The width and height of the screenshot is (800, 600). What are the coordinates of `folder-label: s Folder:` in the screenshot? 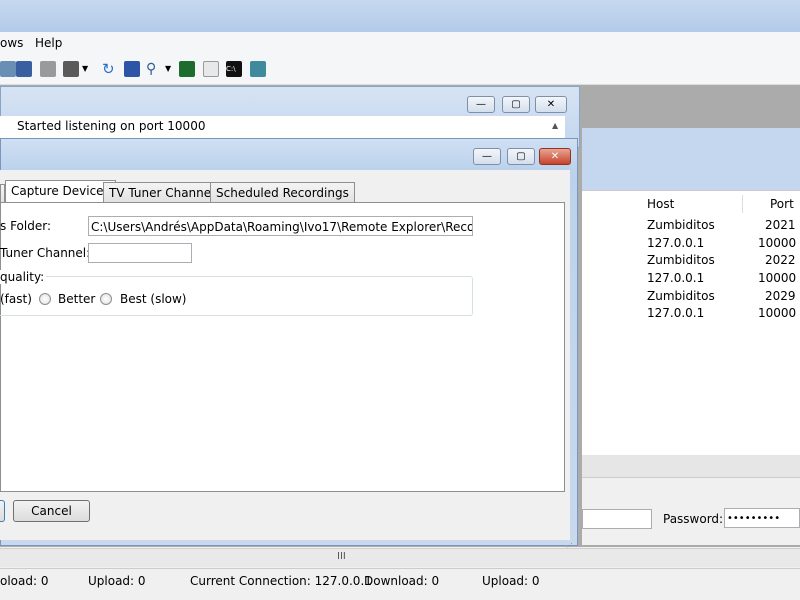 It's located at (25, 226).